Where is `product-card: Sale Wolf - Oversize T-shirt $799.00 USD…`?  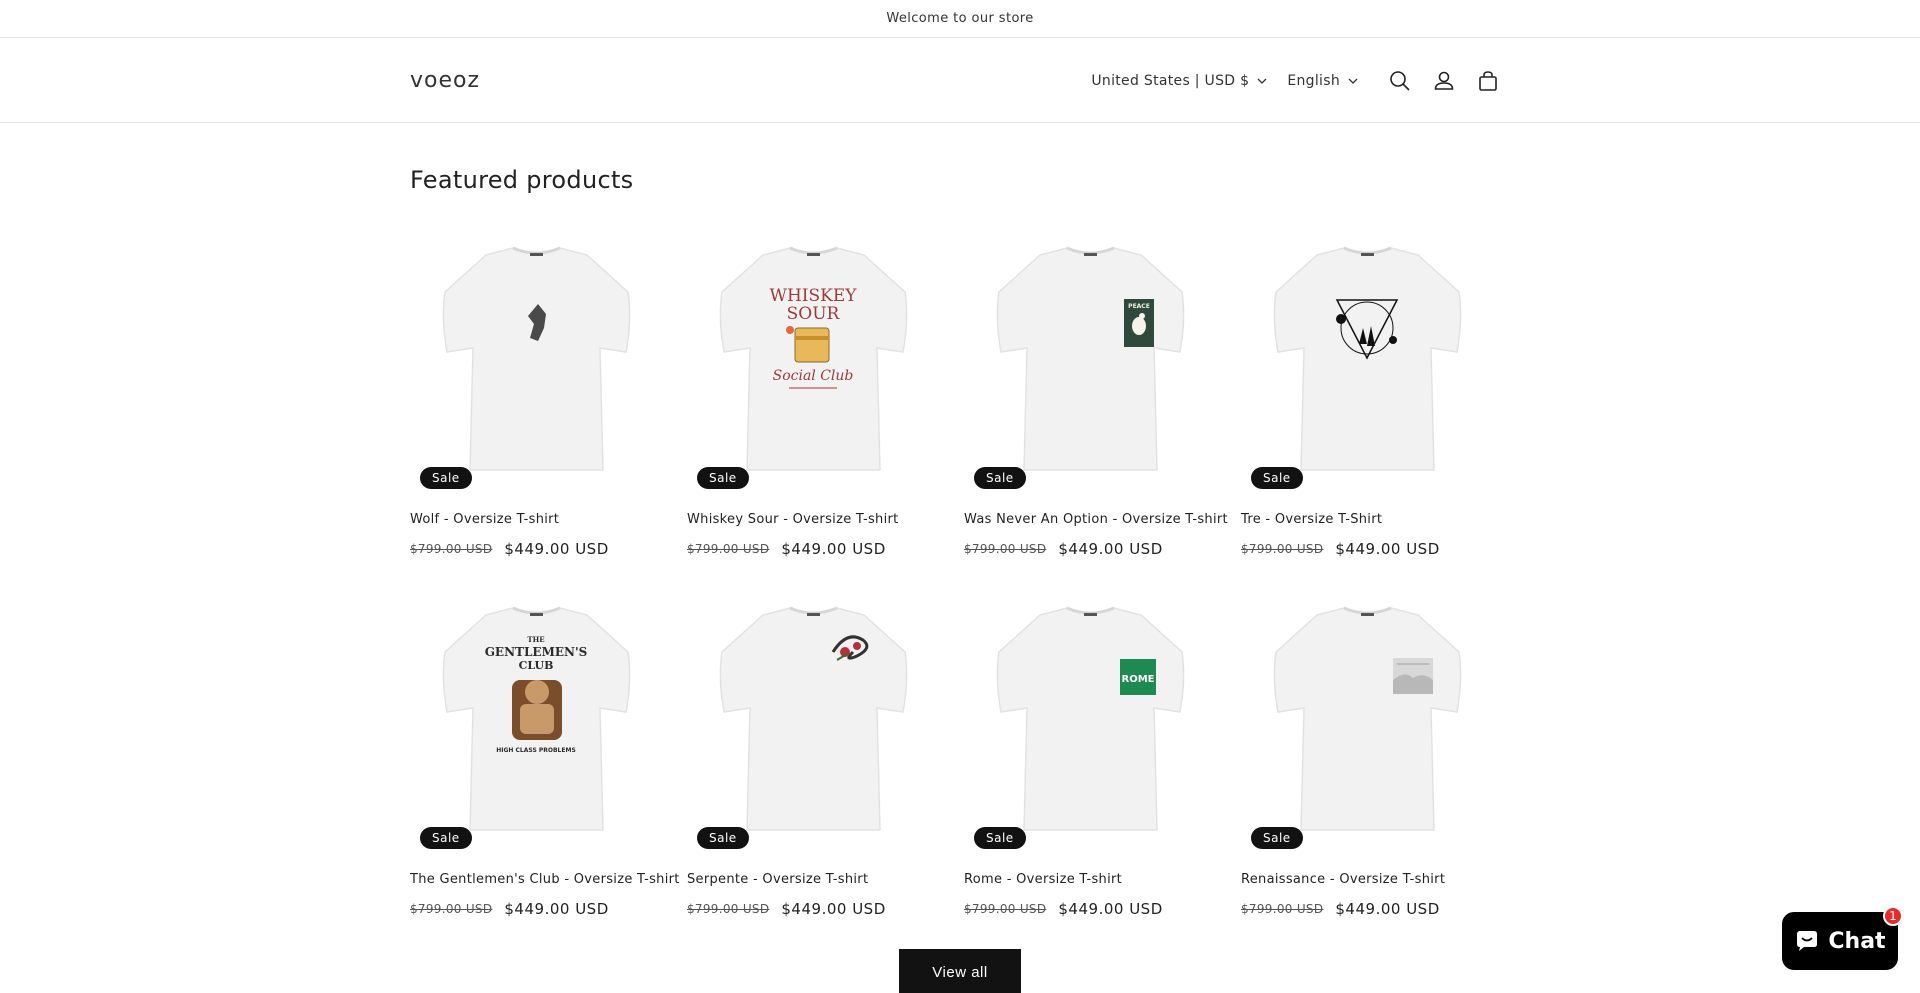 product-card: Sale Wolf - Oversize T-shirt $799.00 USD… is located at coordinates (536, 400).